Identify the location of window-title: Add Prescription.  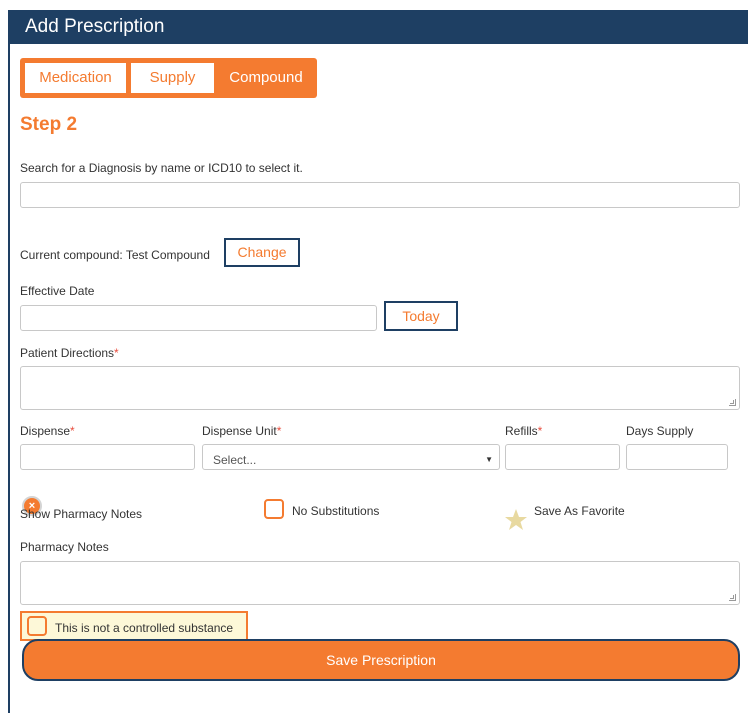
(379, 27).